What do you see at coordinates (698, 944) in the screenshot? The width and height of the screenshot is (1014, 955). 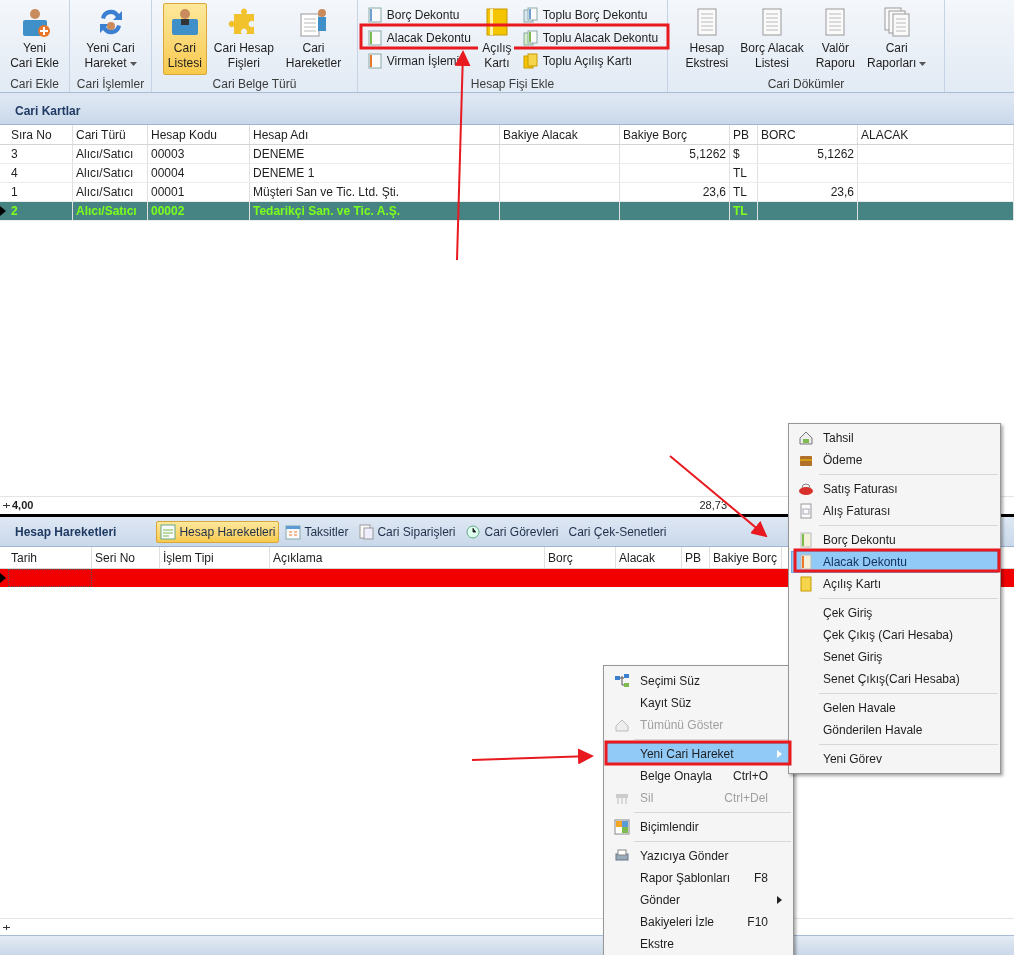 I see `menu-item: Ekstre` at bounding box center [698, 944].